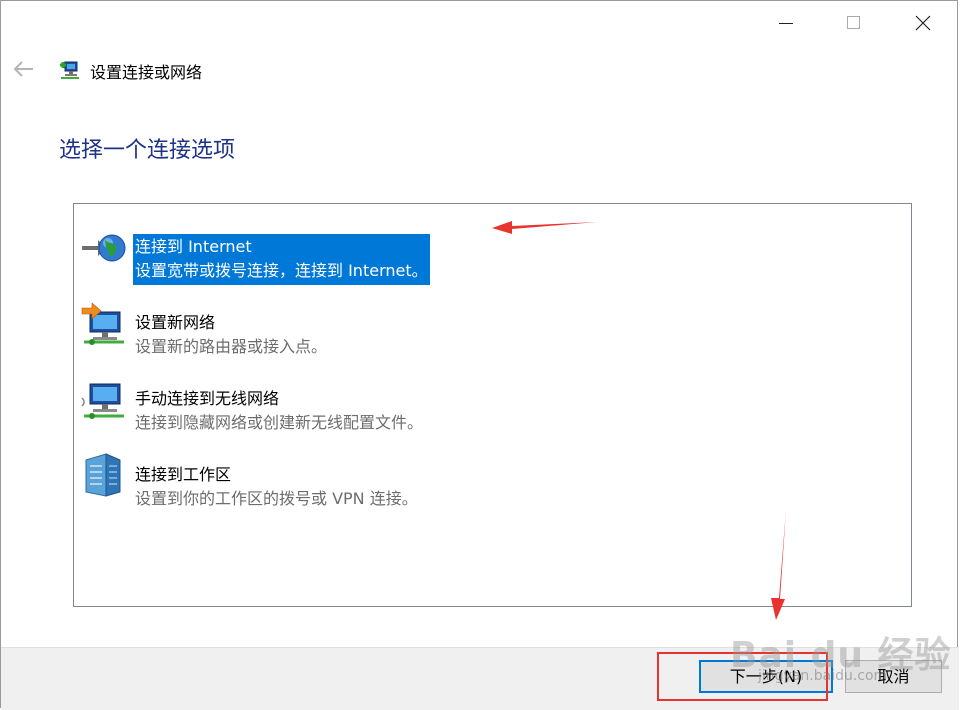 The image size is (960, 710). I want to click on annotation-arrow-down, so click(778, 565).